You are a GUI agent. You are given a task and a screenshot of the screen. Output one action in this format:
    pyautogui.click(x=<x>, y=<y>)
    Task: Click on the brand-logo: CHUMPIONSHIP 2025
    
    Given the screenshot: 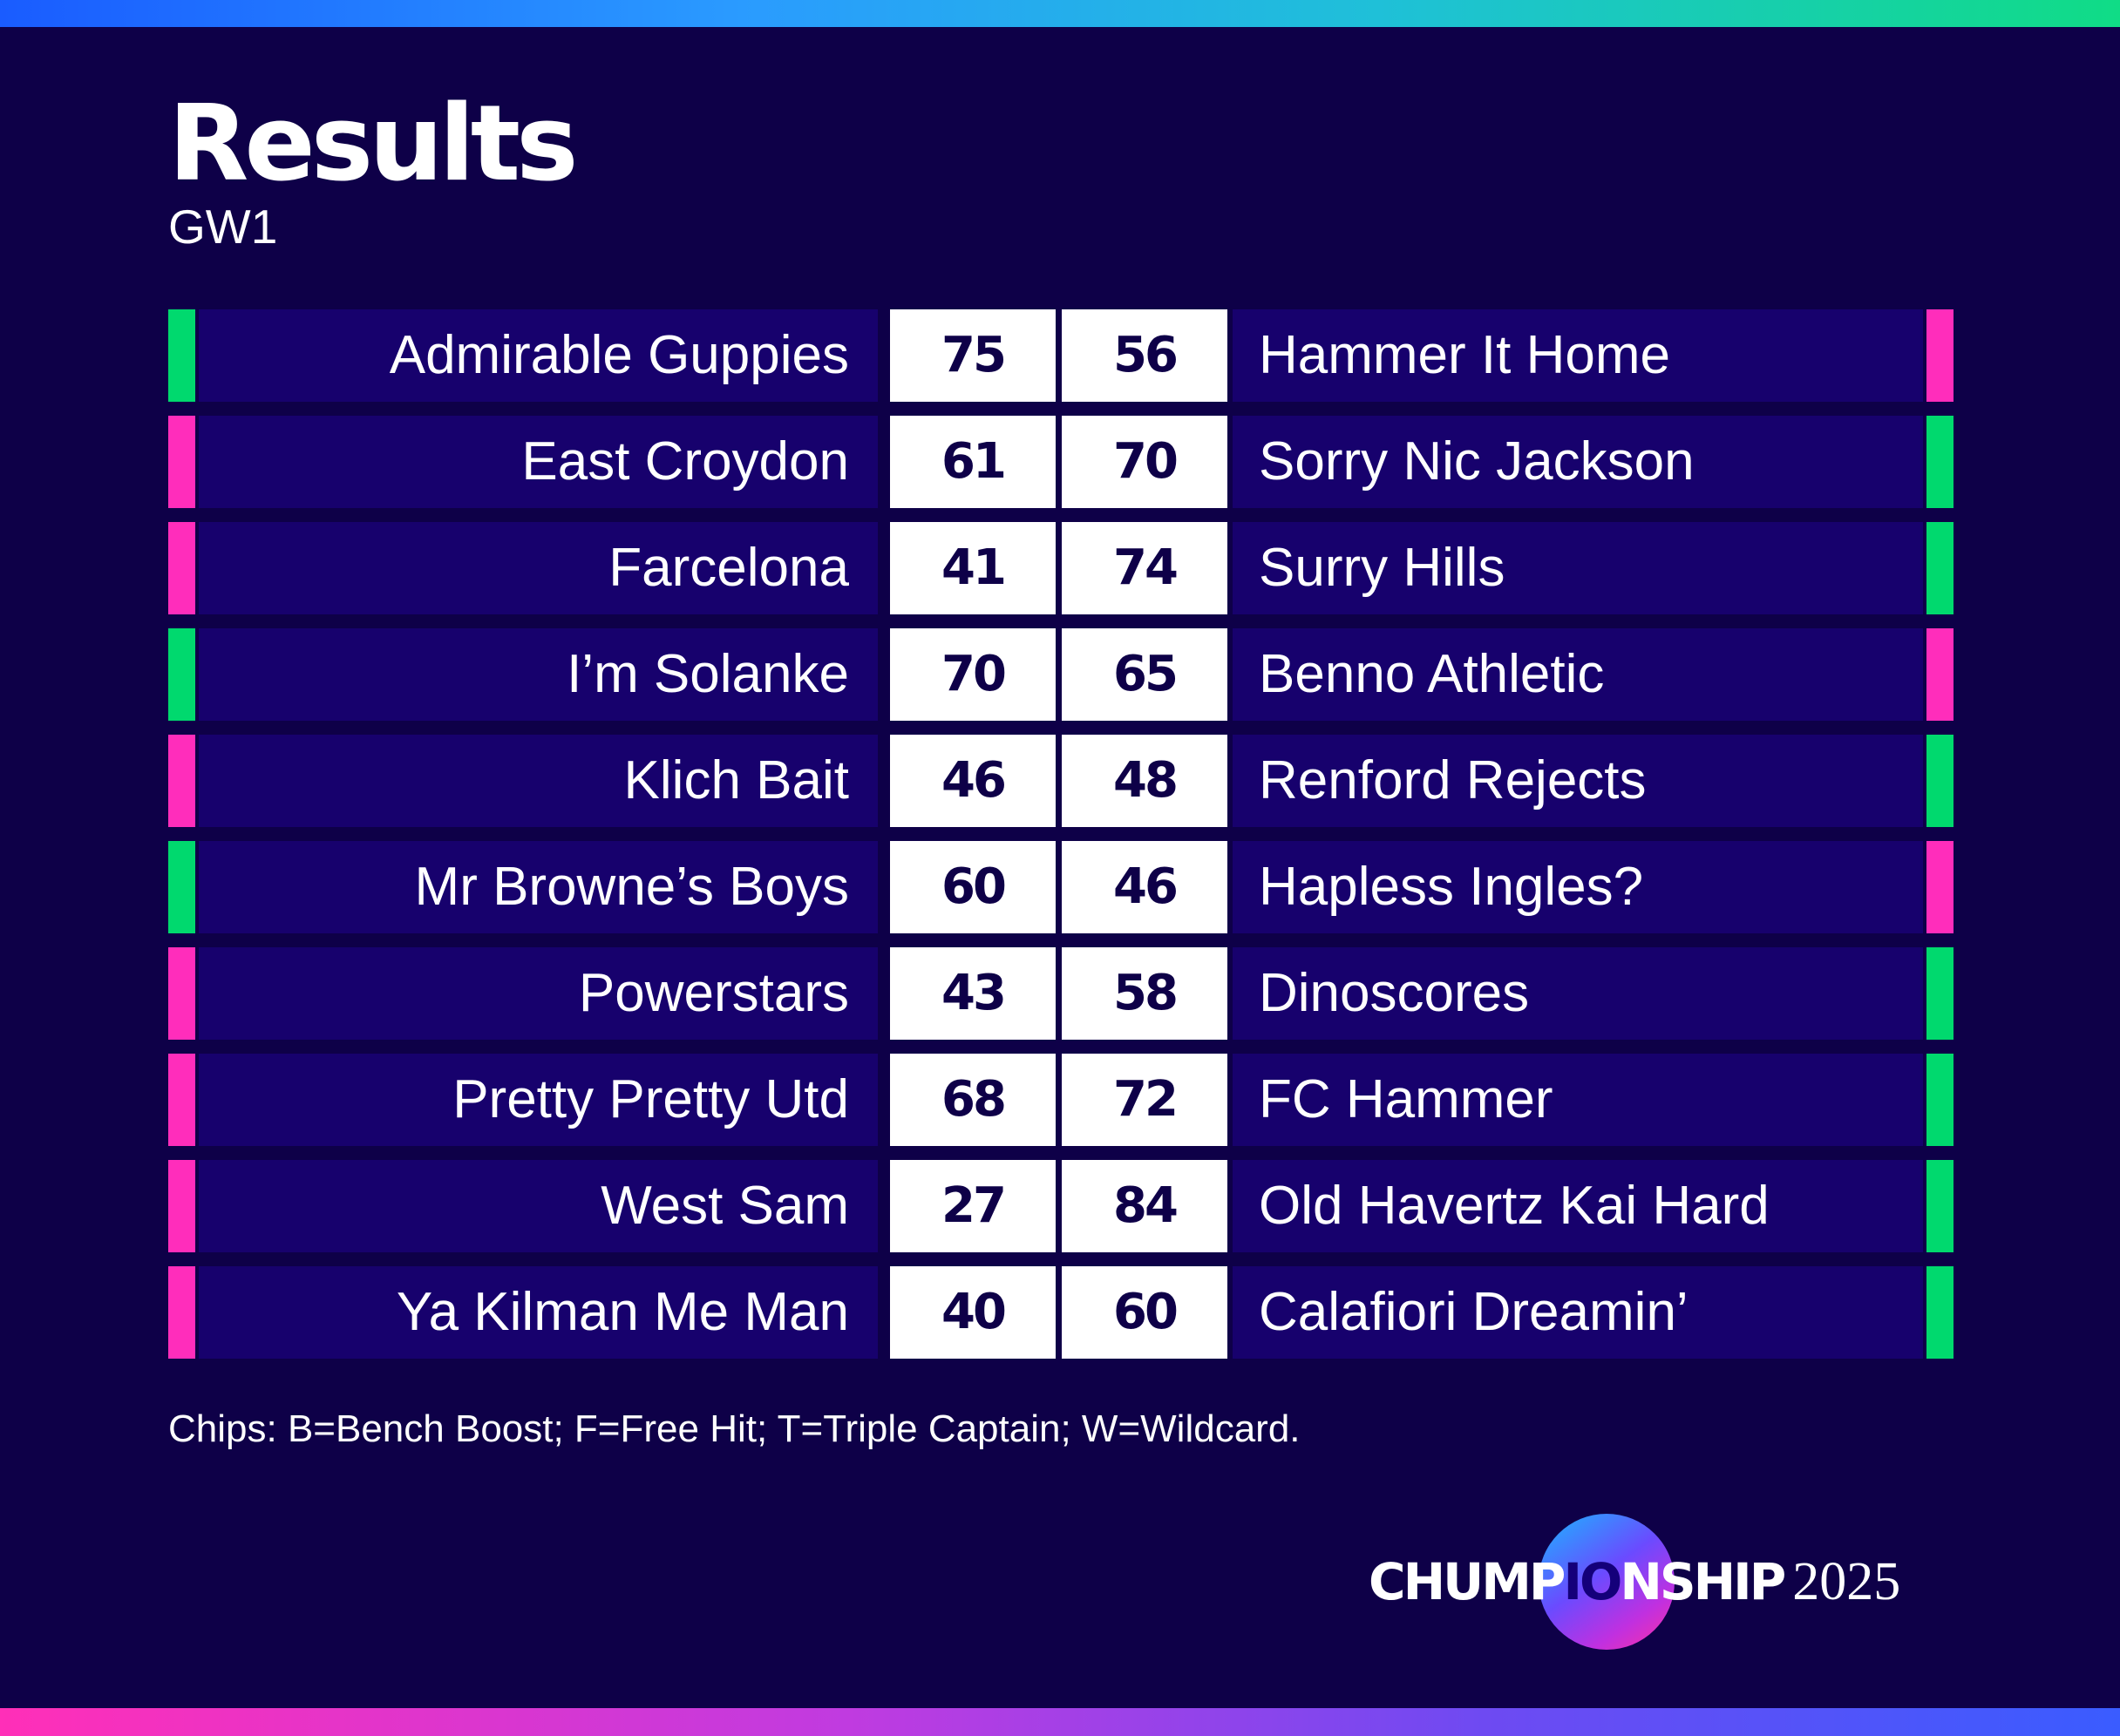 What is the action you would take?
    pyautogui.click(x=1665, y=1582)
    